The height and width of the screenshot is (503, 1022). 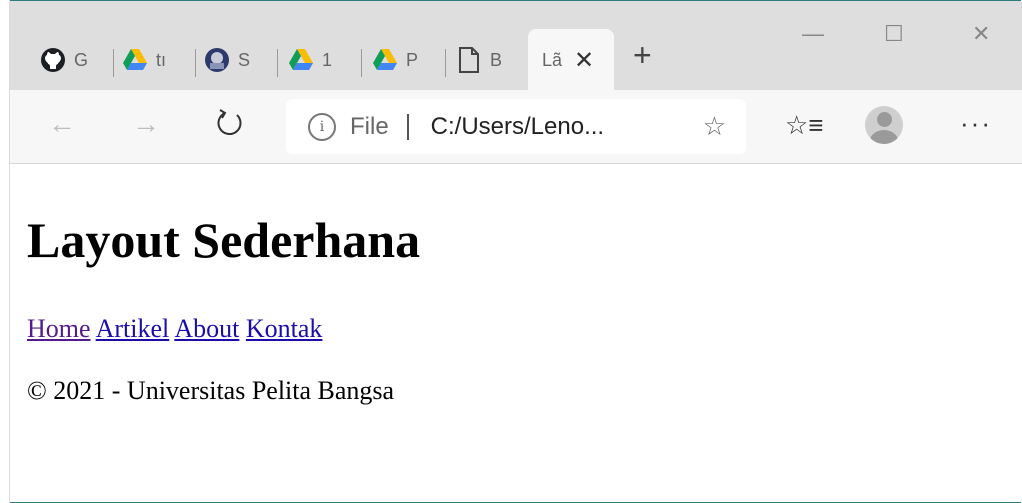 I want to click on university-logo-icon, so click(x=217, y=60).